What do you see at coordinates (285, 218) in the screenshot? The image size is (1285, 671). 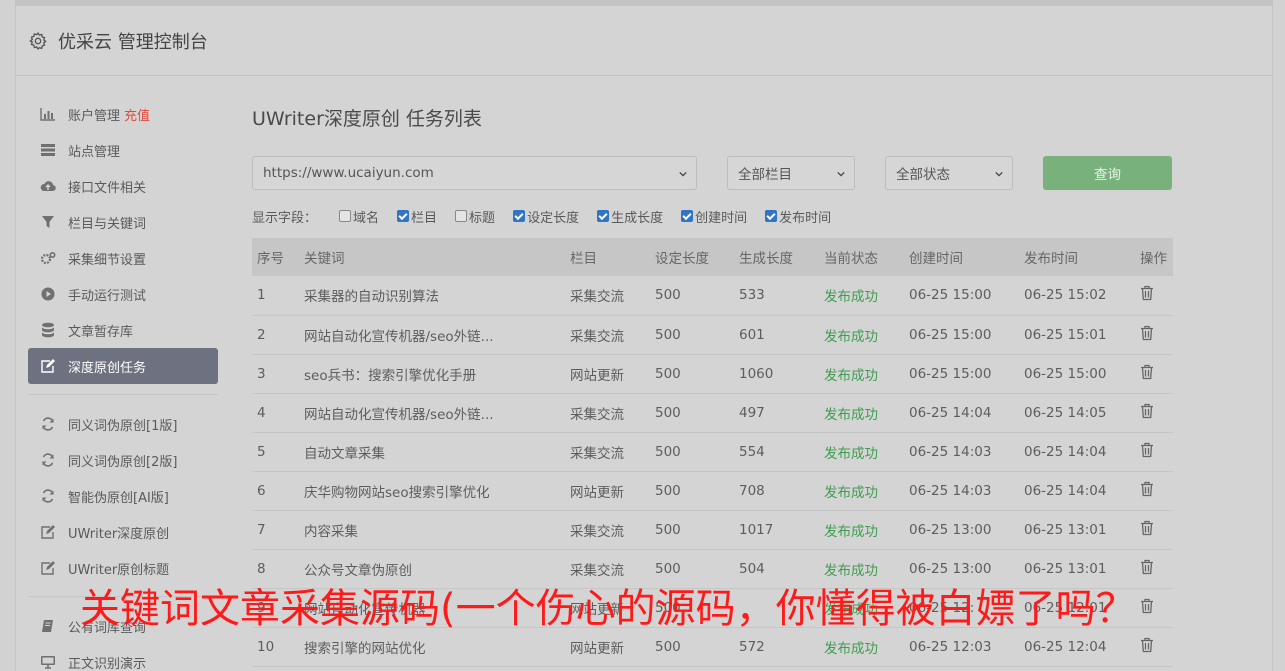 I see `display-fields-label: 显示字段：` at bounding box center [285, 218].